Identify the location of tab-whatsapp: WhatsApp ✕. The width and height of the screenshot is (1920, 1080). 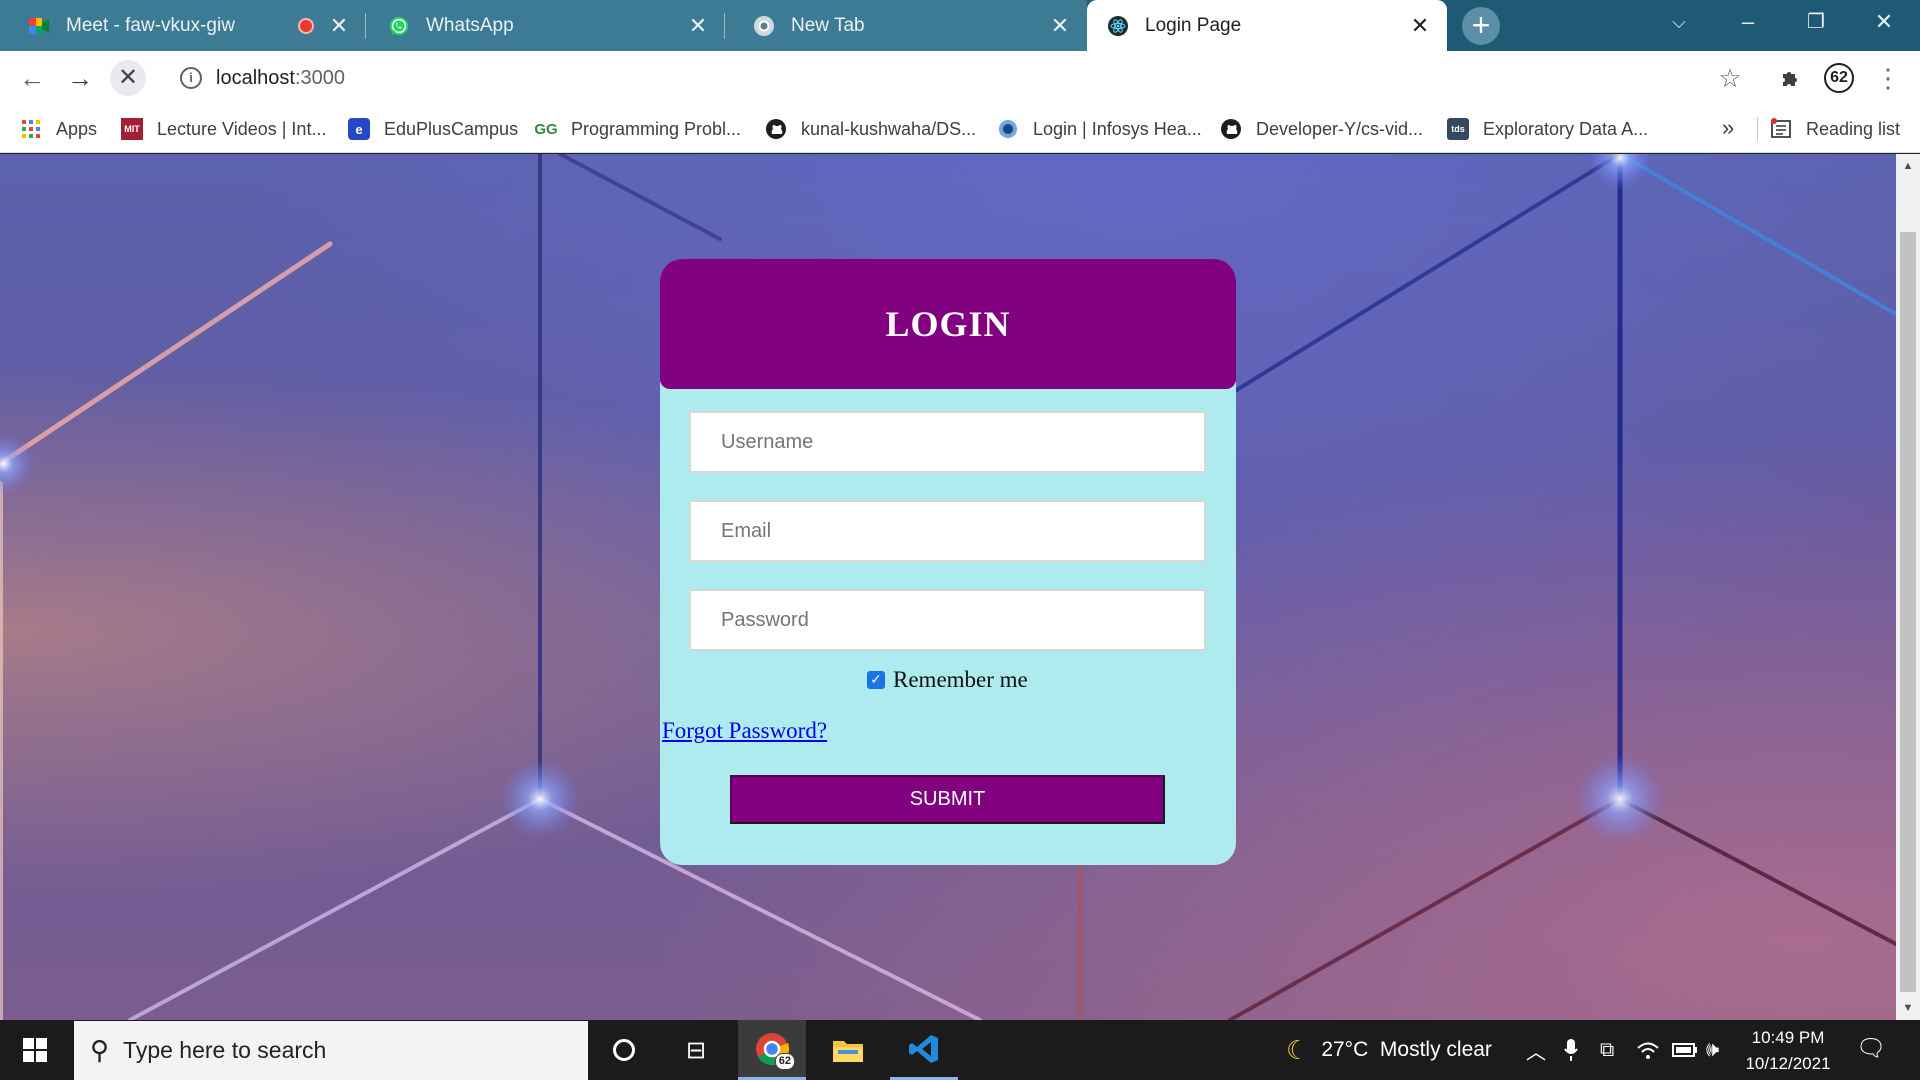
(545, 25).